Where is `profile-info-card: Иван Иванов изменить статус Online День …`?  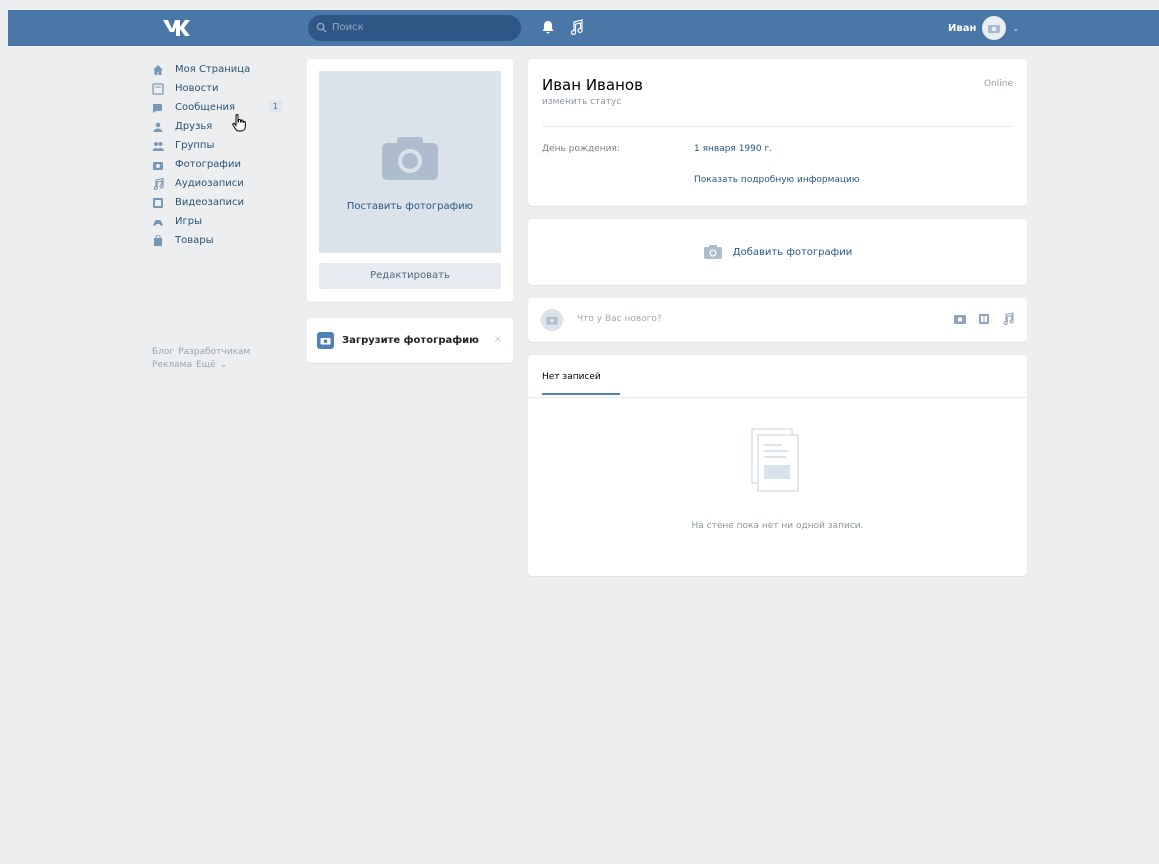 profile-info-card: Иван Иванов изменить статус Online День … is located at coordinates (777, 132).